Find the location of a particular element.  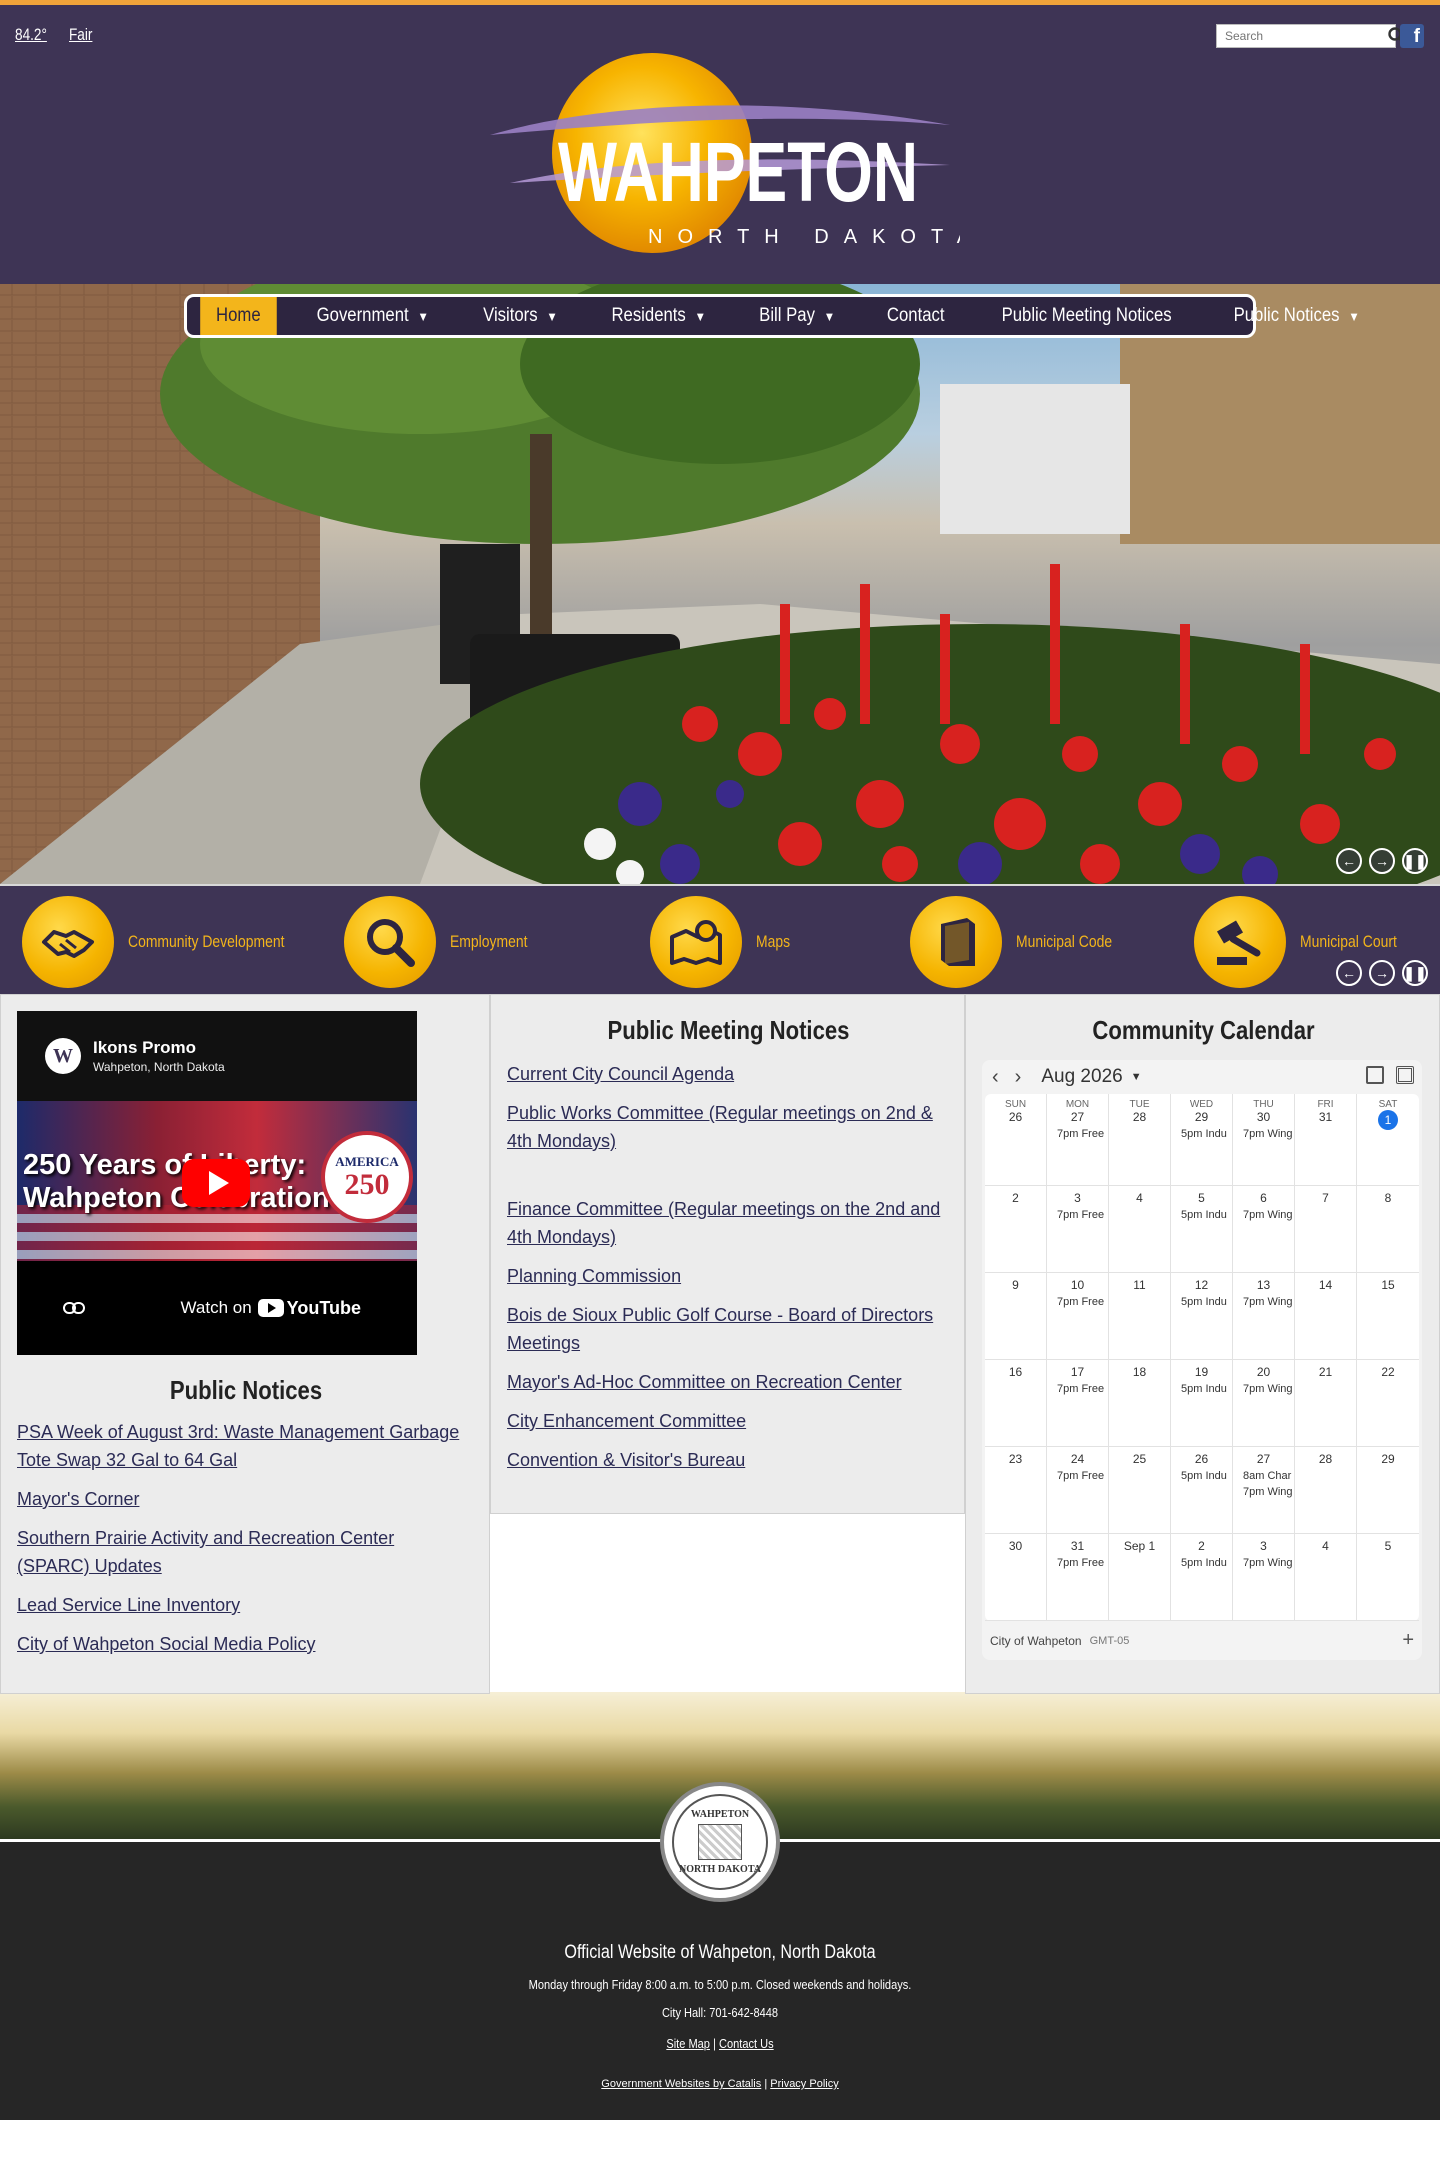

date-number: 18 is located at coordinates (1139, 1372).